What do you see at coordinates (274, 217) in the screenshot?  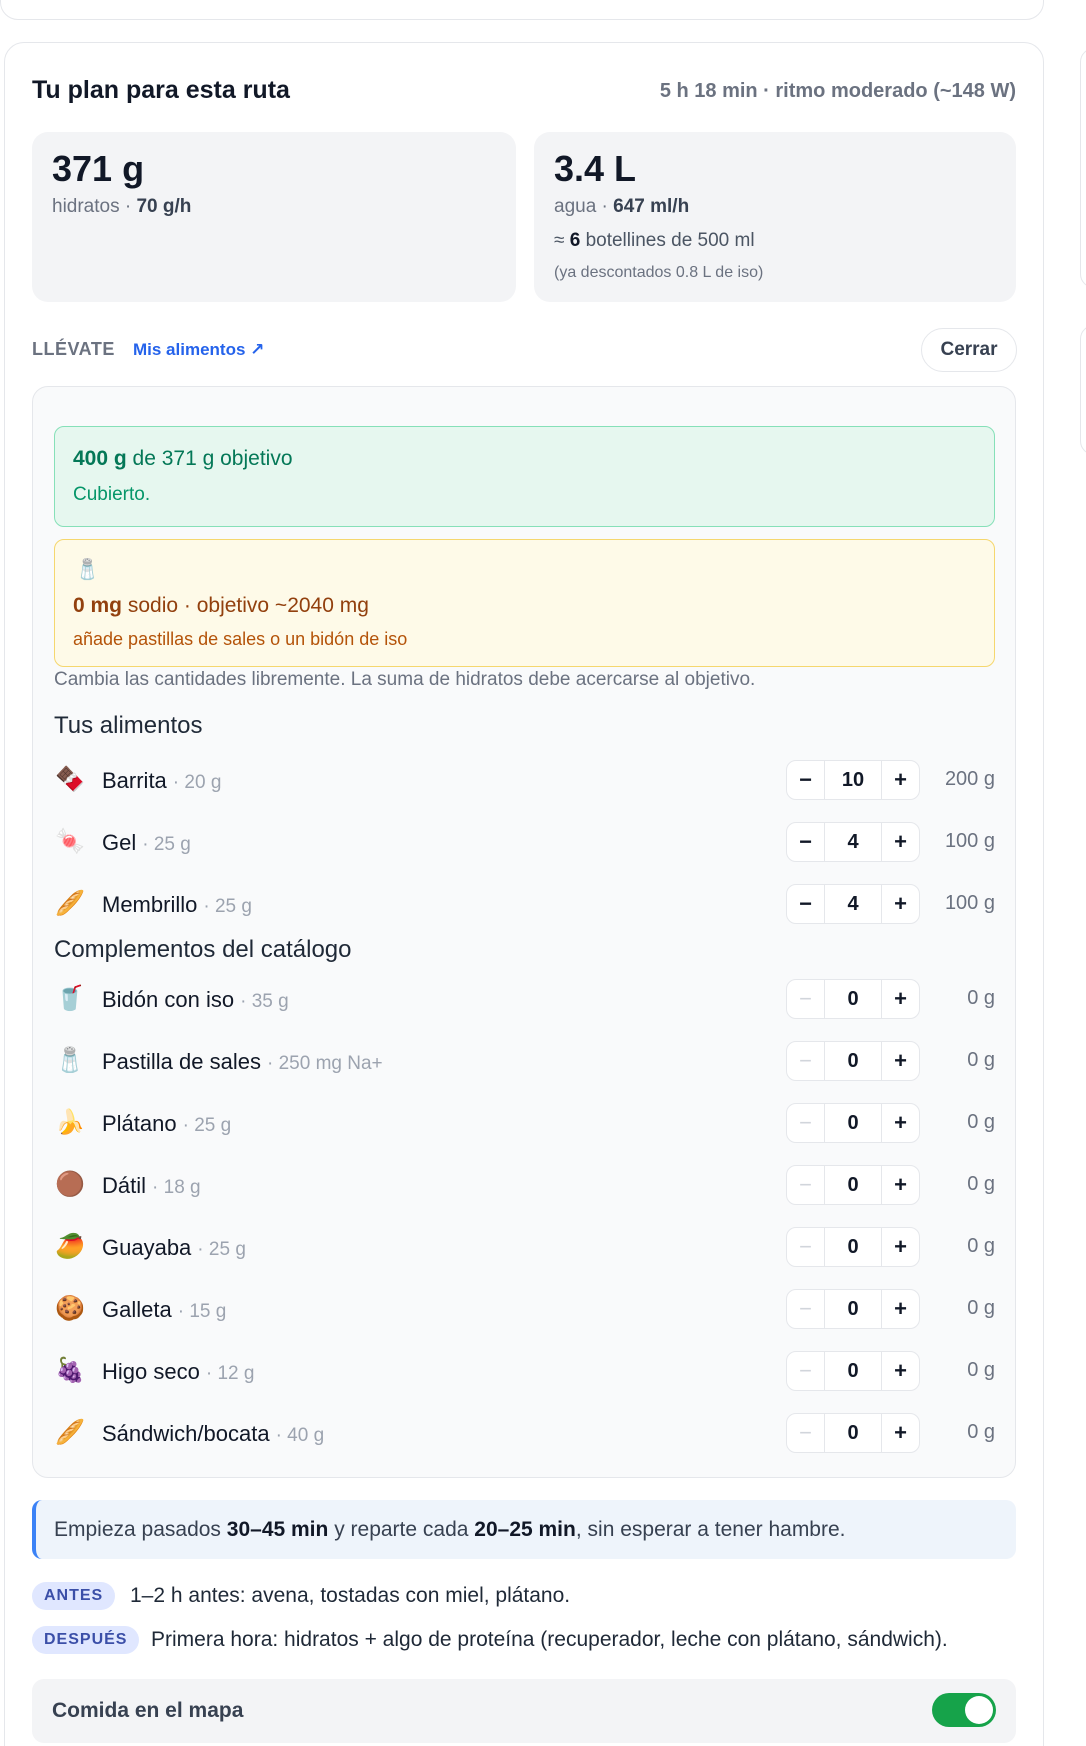 I see `carbs-stat: 371 g hidratos · 70 g/h` at bounding box center [274, 217].